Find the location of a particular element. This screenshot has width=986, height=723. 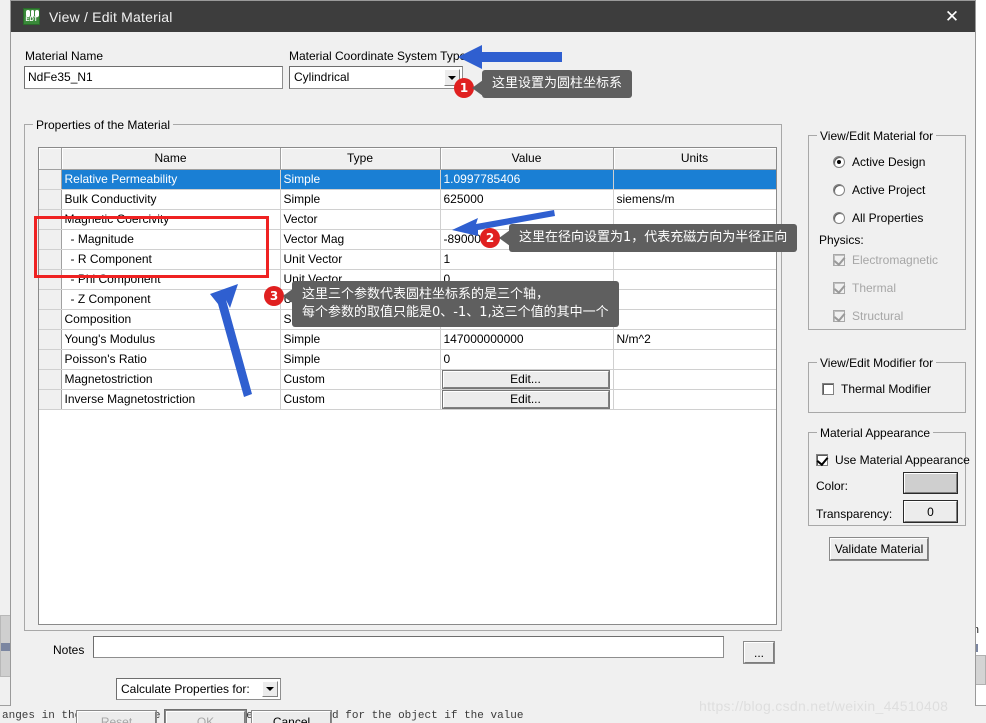

watermark: https://blog.csdn.net/weixin_44510408 is located at coordinates (824, 706).